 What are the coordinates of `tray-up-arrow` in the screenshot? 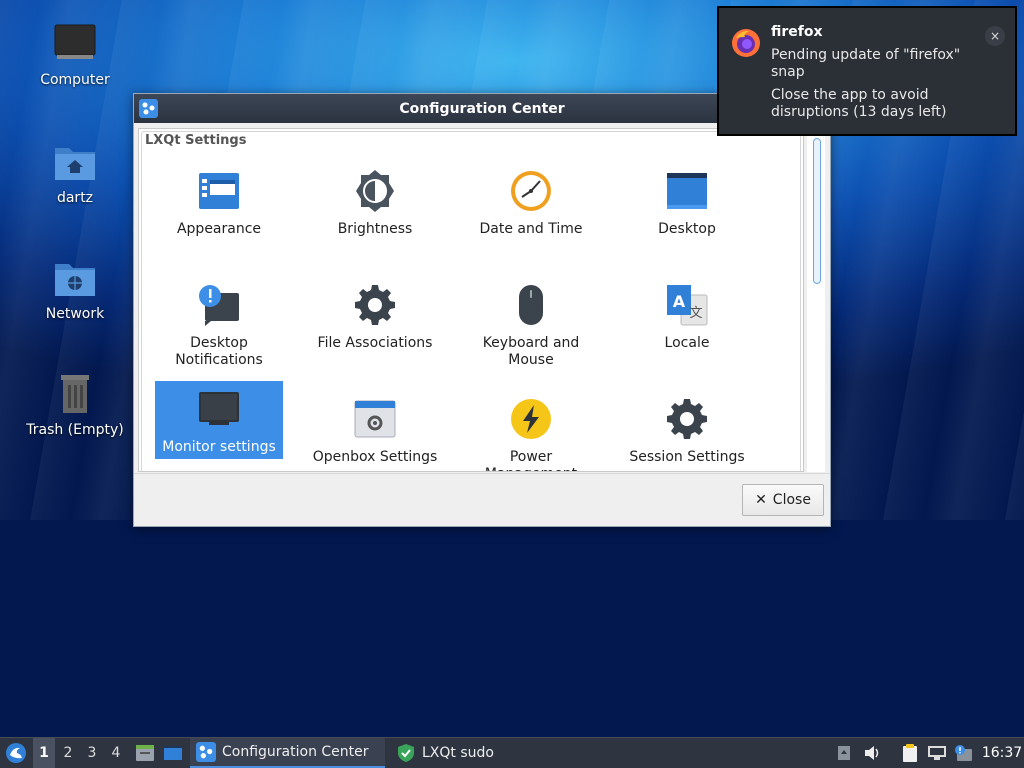 It's located at (844, 753).